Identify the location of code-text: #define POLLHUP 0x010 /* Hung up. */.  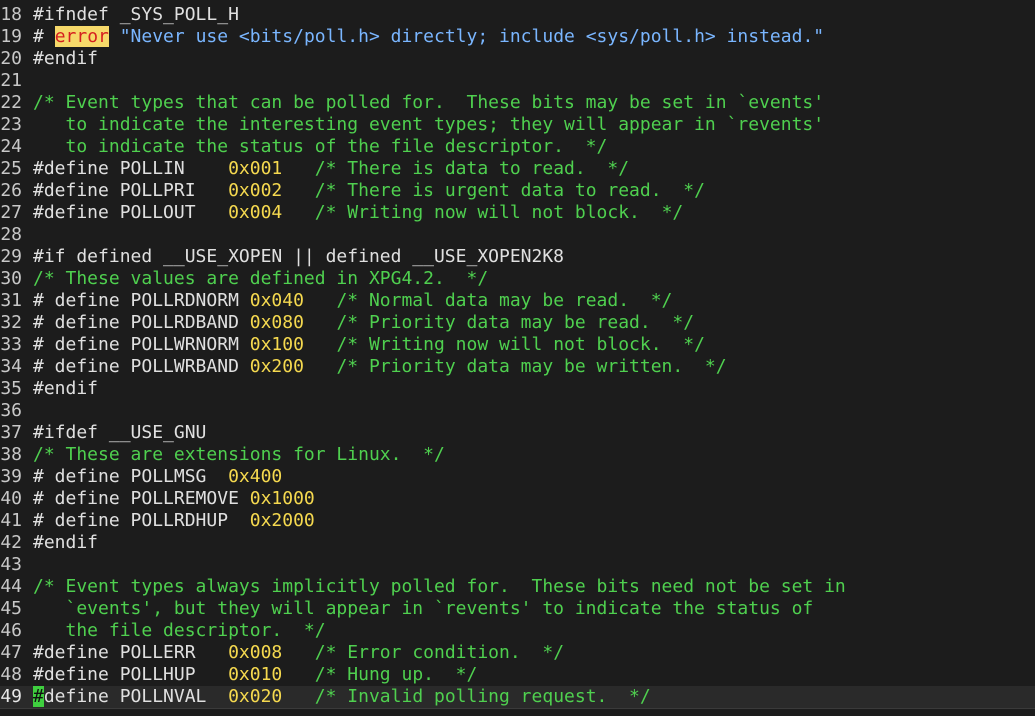
(249, 675).